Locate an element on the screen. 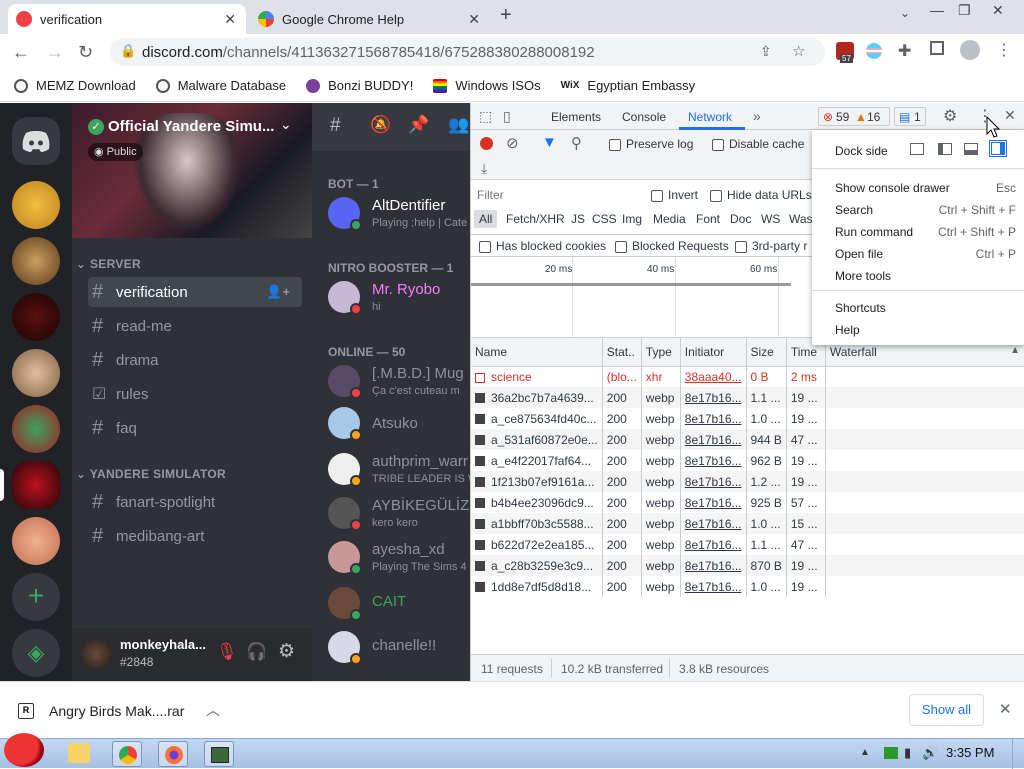 The width and height of the screenshot is (1024, 769). member-item: chanelle!! is located at coordinates (399, 648).